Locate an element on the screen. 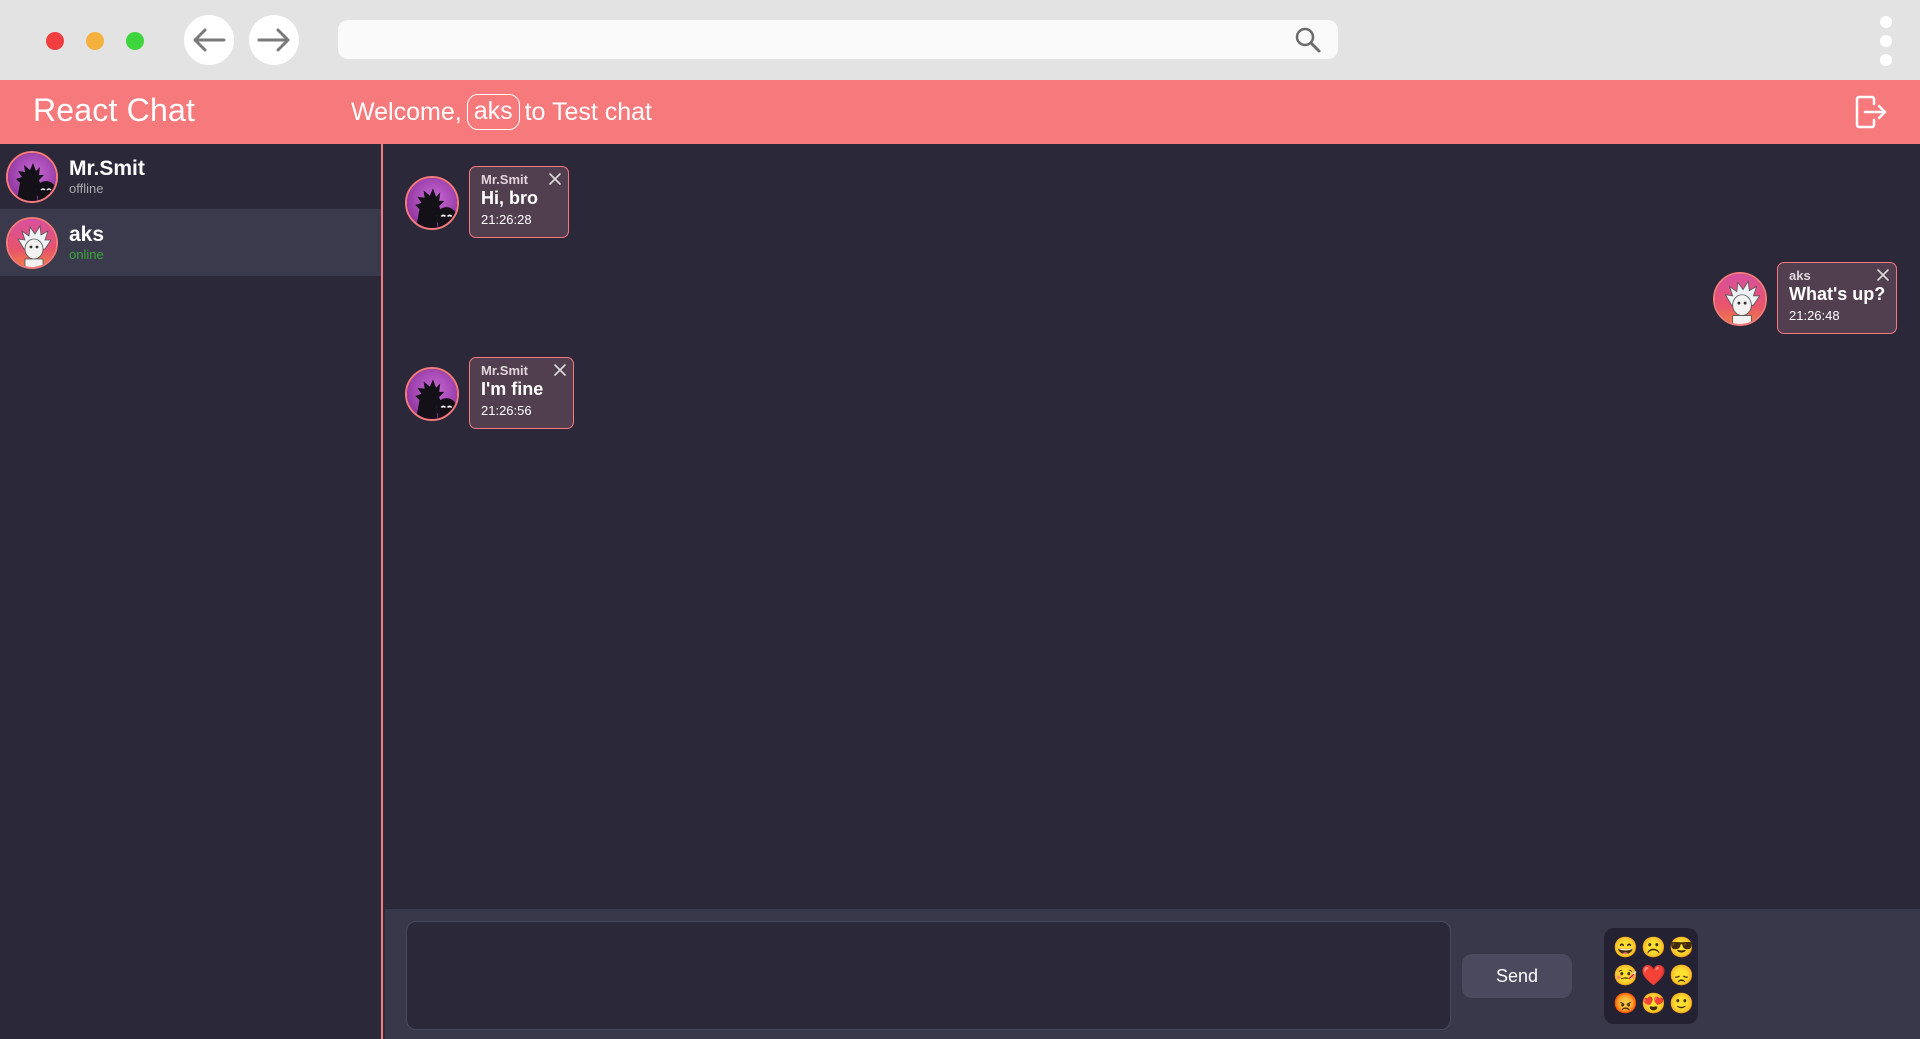 The width and height of the screenshot is (1920, 1039). welcome-prefix: Welcome, is located at coordinates (406, 111).